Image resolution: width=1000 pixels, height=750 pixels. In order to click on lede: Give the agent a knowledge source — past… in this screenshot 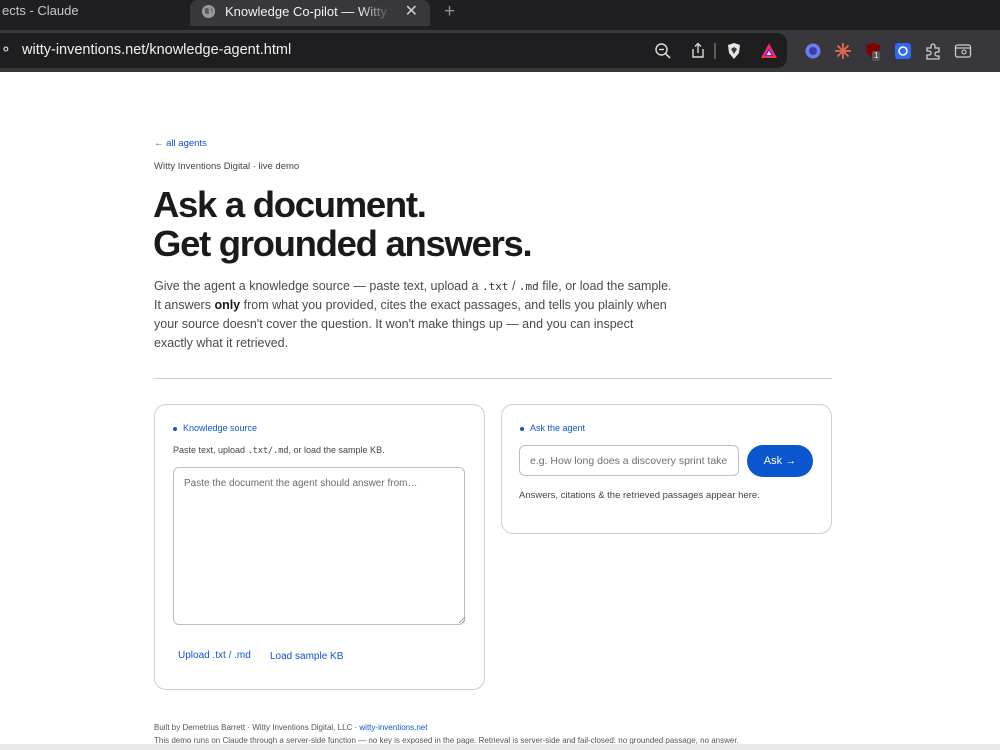, I will do `click(414, 315)`.